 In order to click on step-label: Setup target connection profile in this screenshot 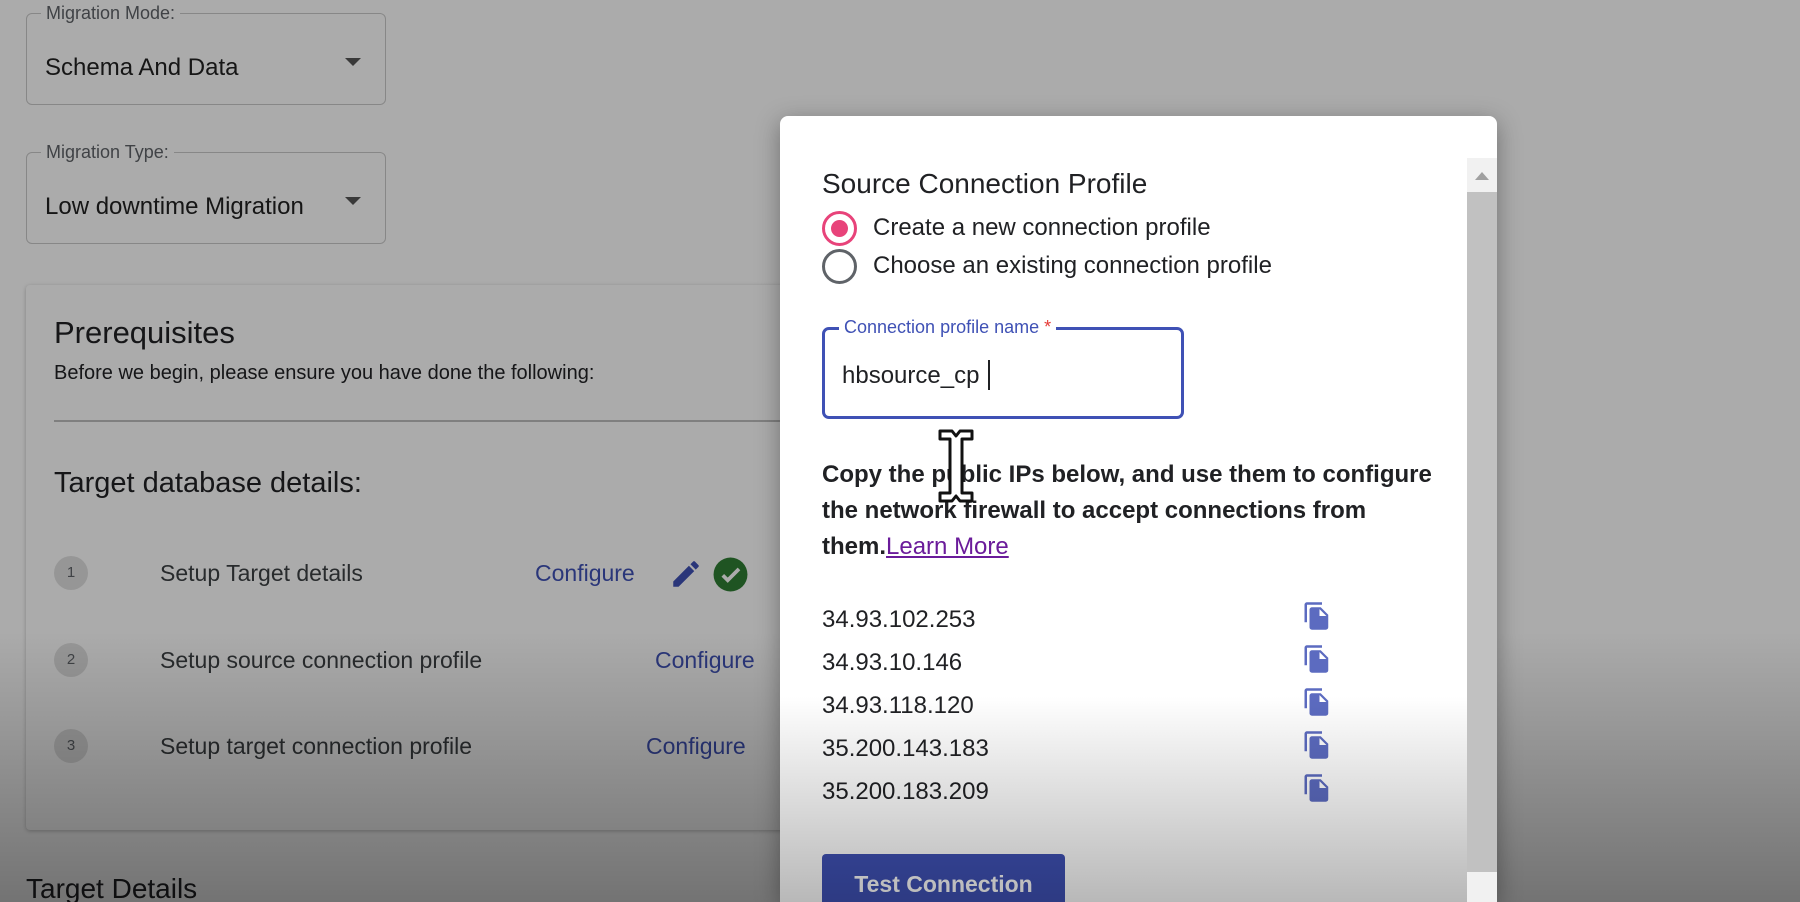, I will do `click(316, 746)`.